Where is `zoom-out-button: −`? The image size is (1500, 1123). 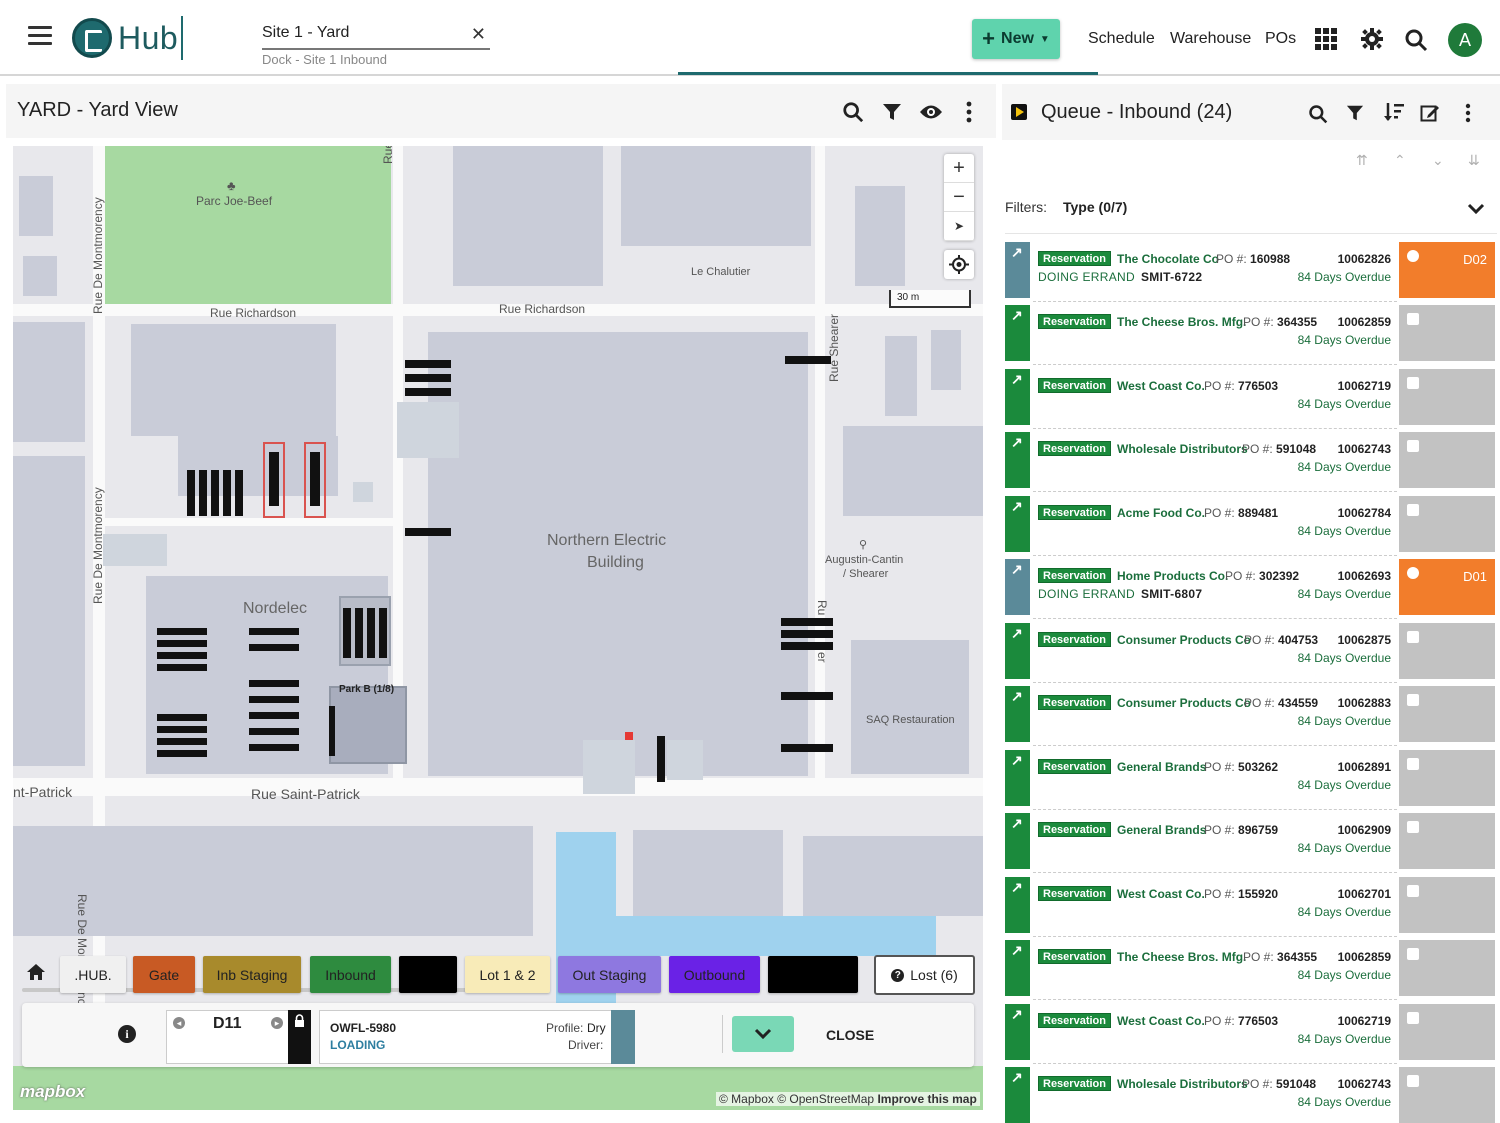
zoom-out-button: − is located at coordinates (959, 197).